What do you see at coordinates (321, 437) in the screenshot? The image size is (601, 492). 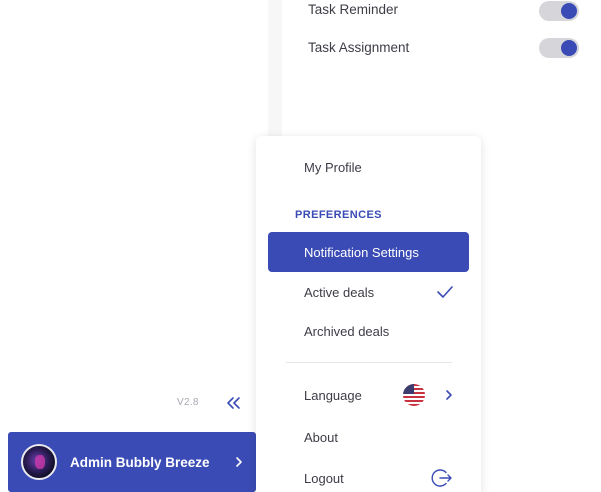 I see `menu-item-label: About` at bounding box center [321, 437].